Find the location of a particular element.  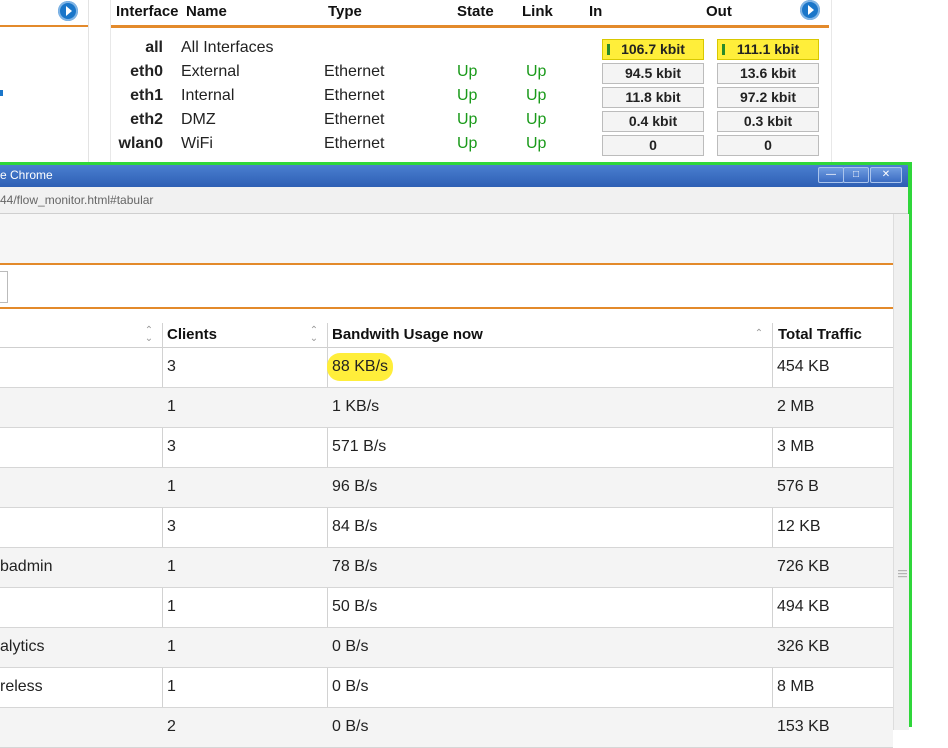

cell-bandwidth: 88 KB/s is located at coordinates (360, 367).